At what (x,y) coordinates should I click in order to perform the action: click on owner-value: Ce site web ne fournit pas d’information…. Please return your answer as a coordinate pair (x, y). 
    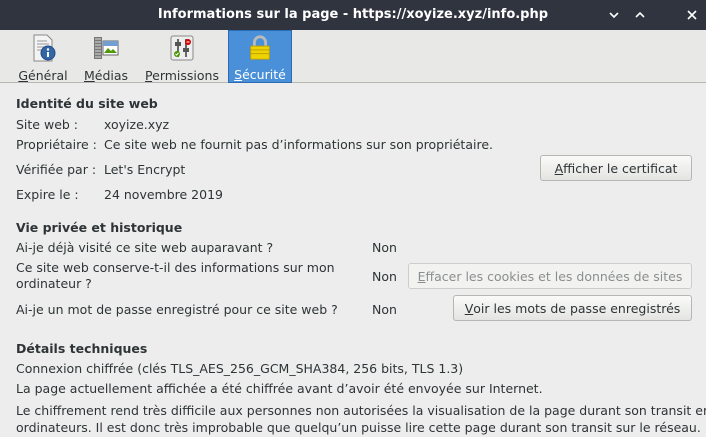
    Looking at the image, I should click on (298, 144).